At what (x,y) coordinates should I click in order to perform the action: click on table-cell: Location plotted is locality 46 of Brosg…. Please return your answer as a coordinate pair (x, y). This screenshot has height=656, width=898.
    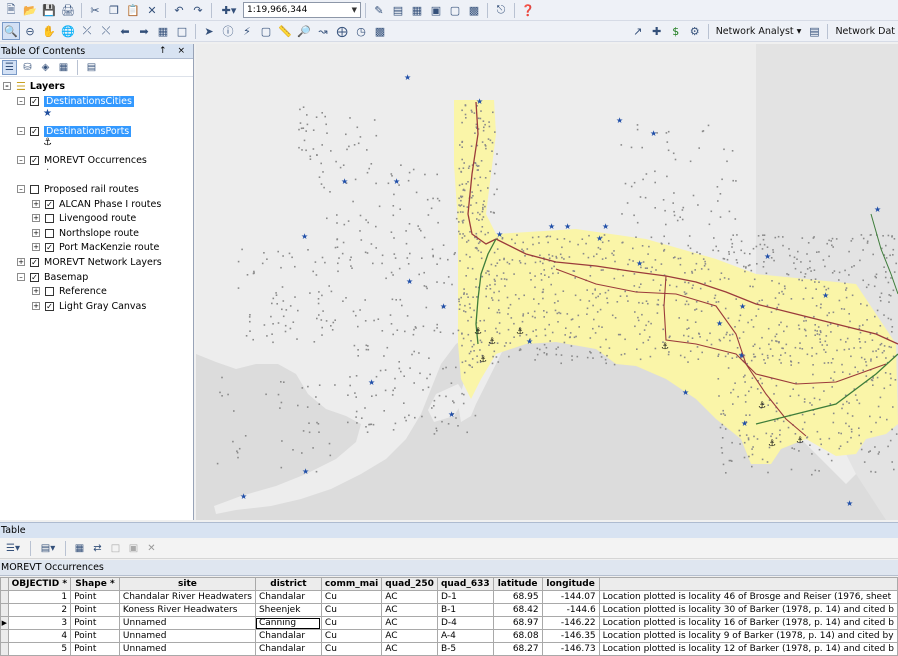
    Looking at the image, I should click on (748, 597).